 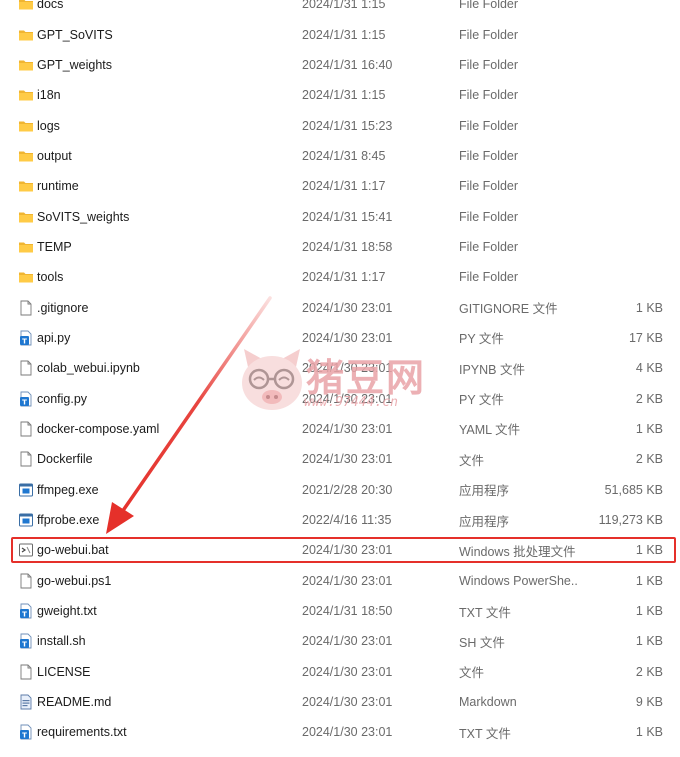 I want to click on file-row-install-sh: Tinstall.sh 2024/1/30 23:01 SH 文件 1 KB, so click(x=340, y=641).